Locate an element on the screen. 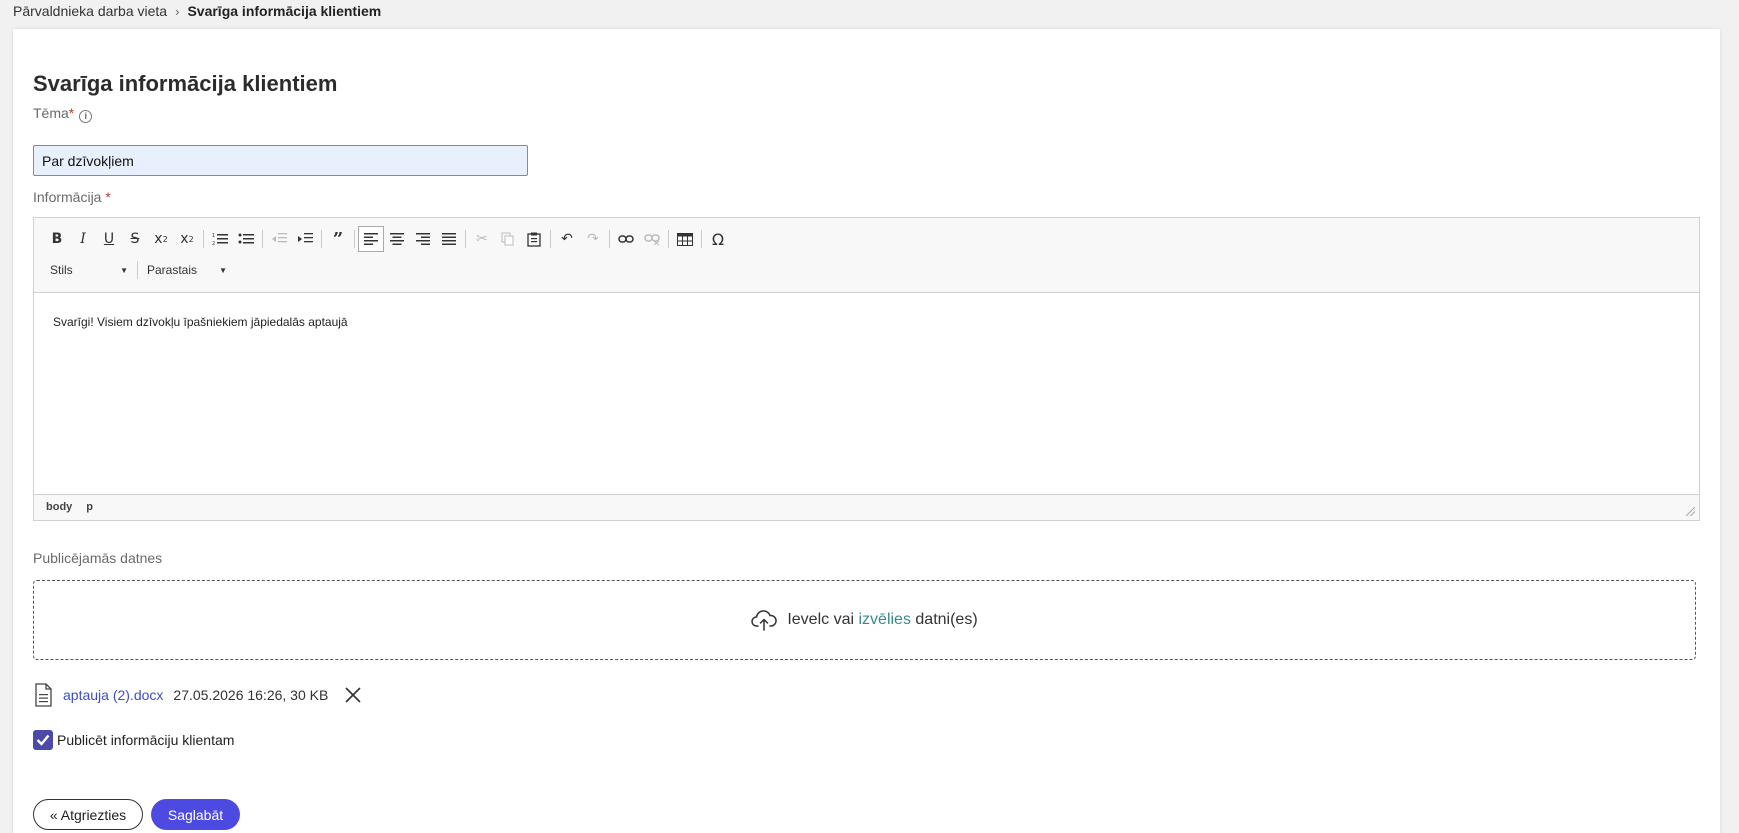  style-dropdown-label: Stils is located at coordinates (61, 270).